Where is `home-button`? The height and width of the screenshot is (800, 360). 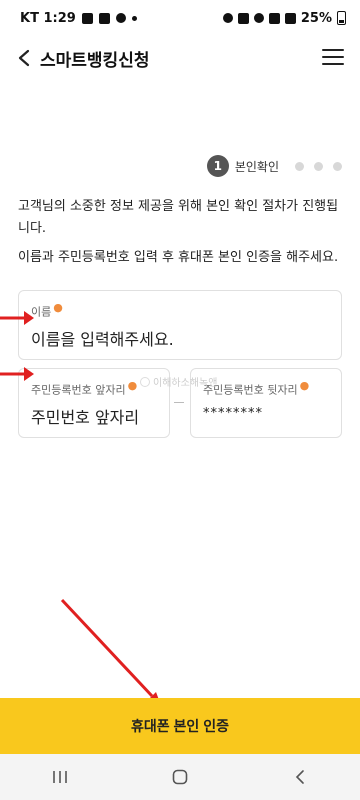 home-button is located at coordinates (180, 777).